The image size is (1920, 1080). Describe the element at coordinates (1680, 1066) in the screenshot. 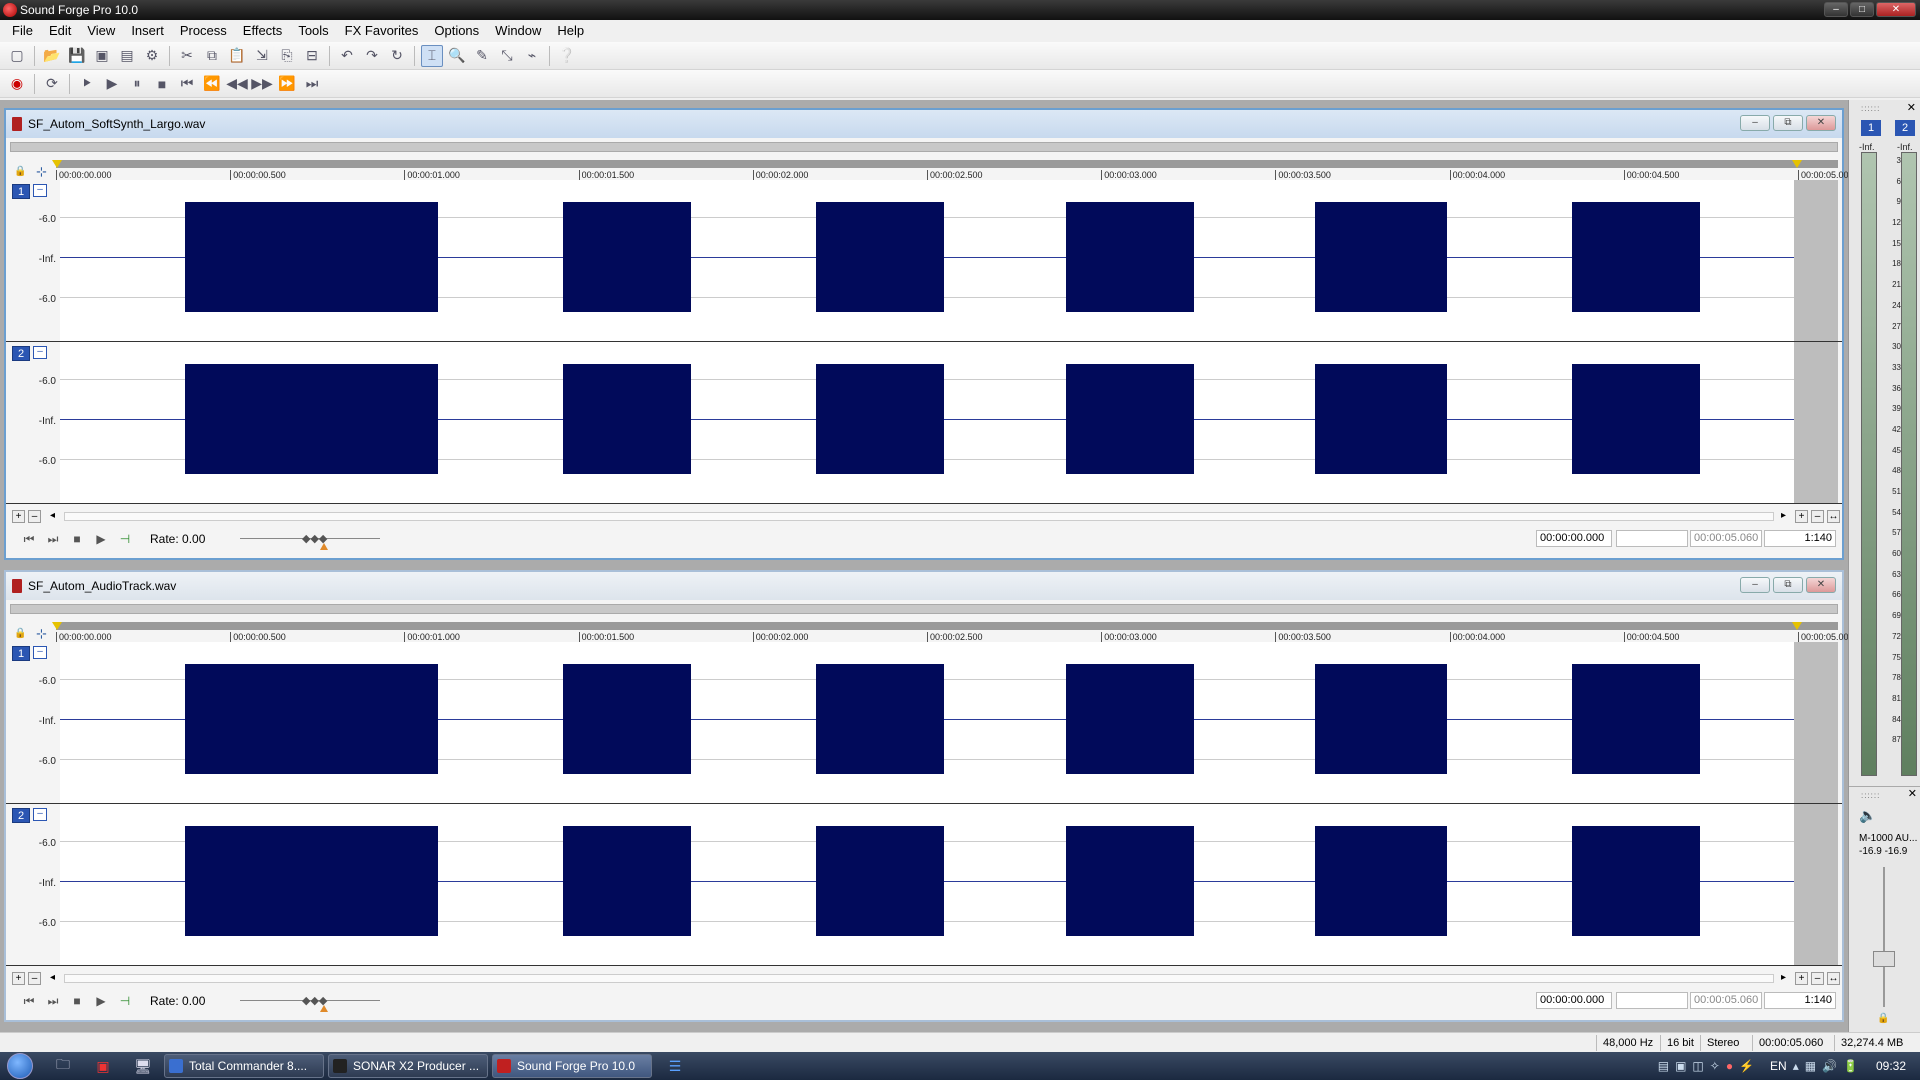

I see `monitor-icon: ▣` at that location.